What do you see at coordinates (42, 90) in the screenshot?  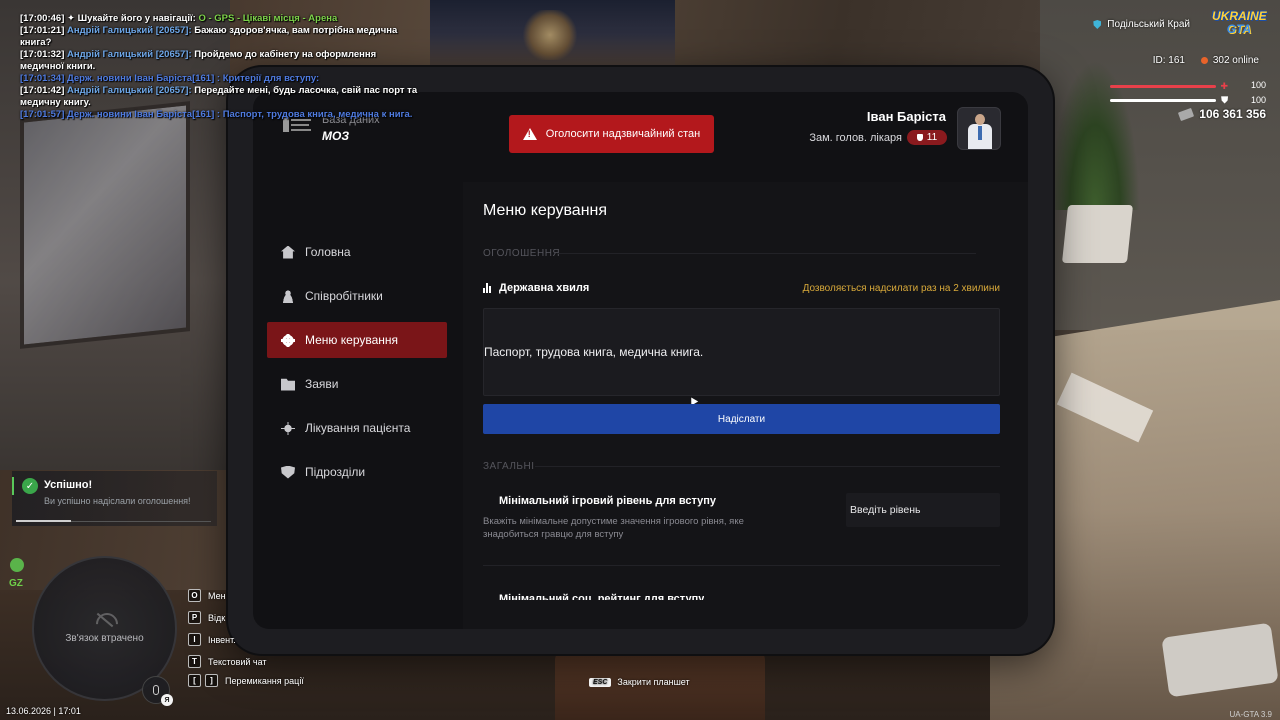 I see `chat-time: [17:01:42]` at bounding box center [42, 90].